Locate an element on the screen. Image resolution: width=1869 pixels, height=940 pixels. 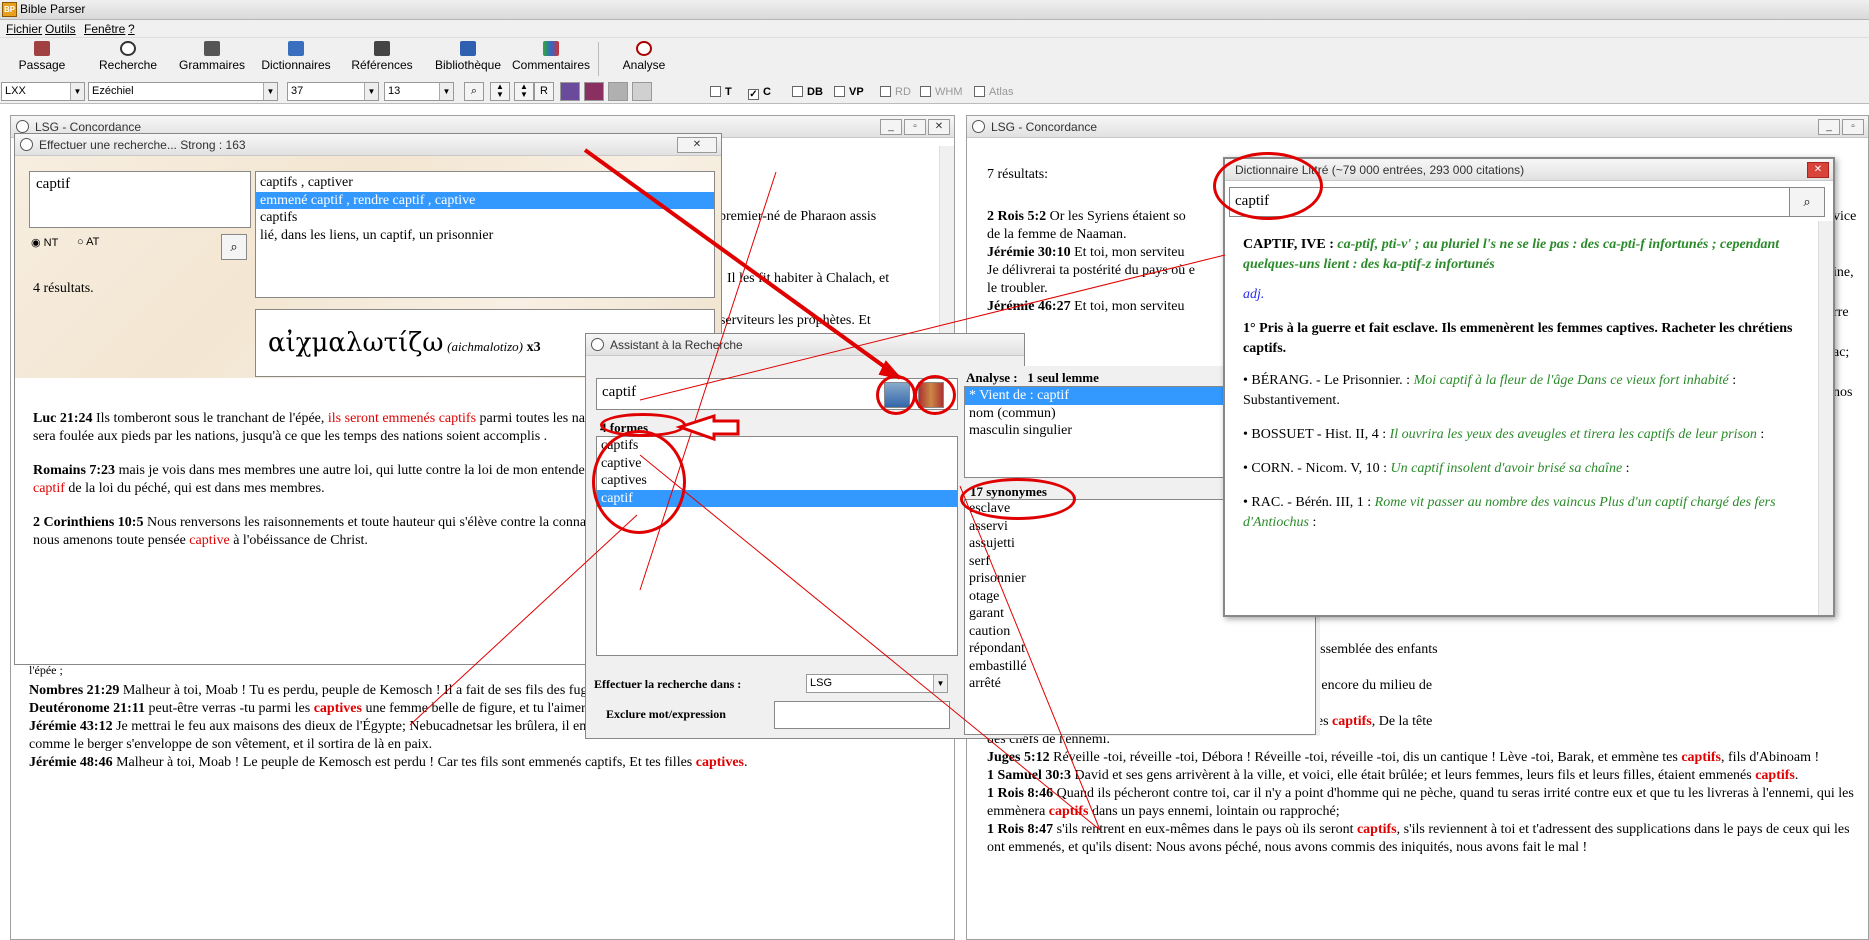
passage-label: Passage is located at coordinates (42, 65).